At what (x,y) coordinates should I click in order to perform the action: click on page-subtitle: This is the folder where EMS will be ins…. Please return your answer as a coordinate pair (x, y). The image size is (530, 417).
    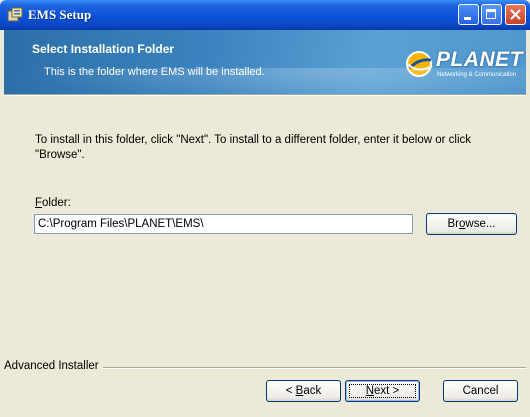
    Looking at the image, I should click on (154, 72).